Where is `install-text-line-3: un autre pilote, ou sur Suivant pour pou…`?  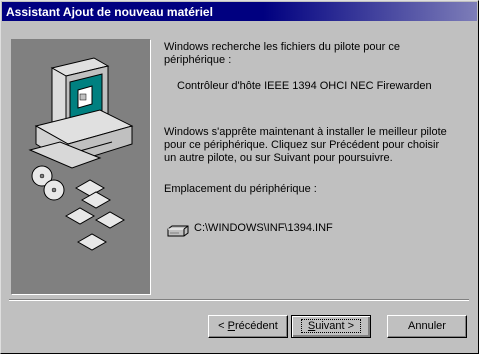
install-text-line-3: un autre pilote, ou sur Suivant pour pou… is located at coordinates (278, 158).